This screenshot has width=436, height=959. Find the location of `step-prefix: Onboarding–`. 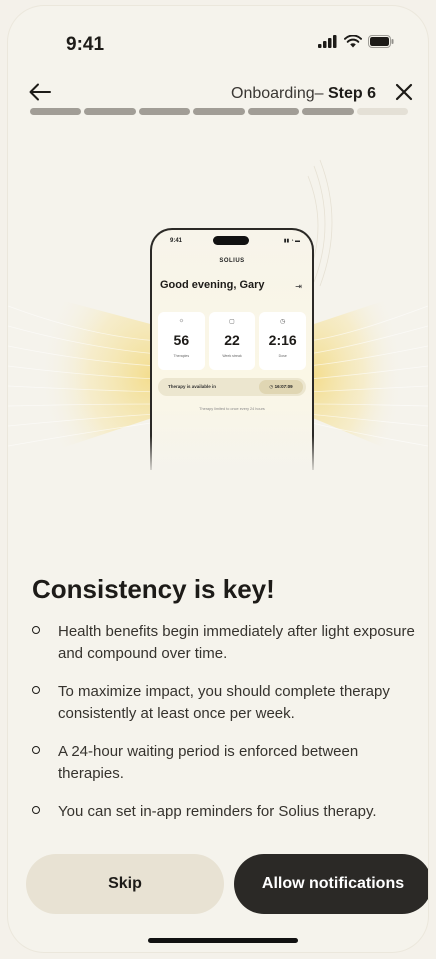

step-prefix: Onboarding– is located at coordinates (279, 93).